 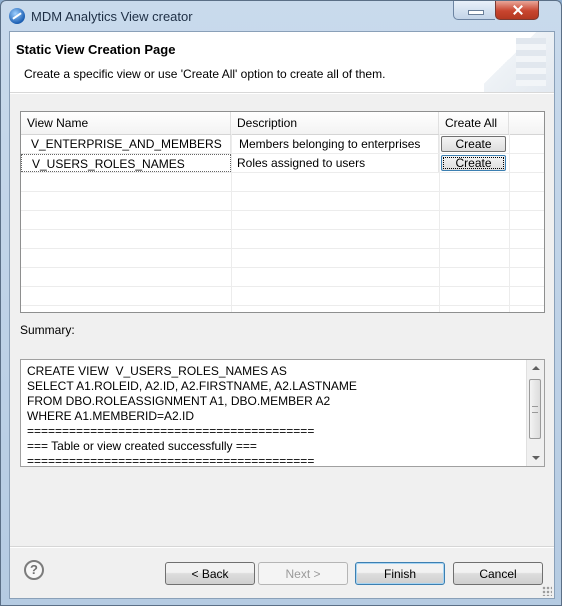 What do you see at coordinates (536, 368) in the screenshot?
I see `scroll-up-arrow-icon` at bounding box center [536, 368].